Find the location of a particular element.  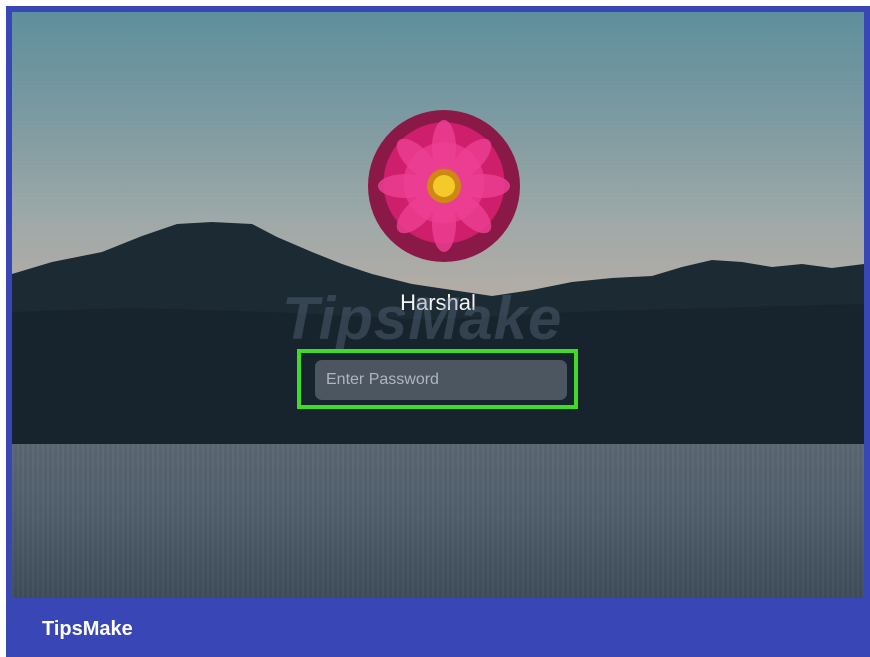

footer-brand: TipsMake is located at coordinates (87, 629).